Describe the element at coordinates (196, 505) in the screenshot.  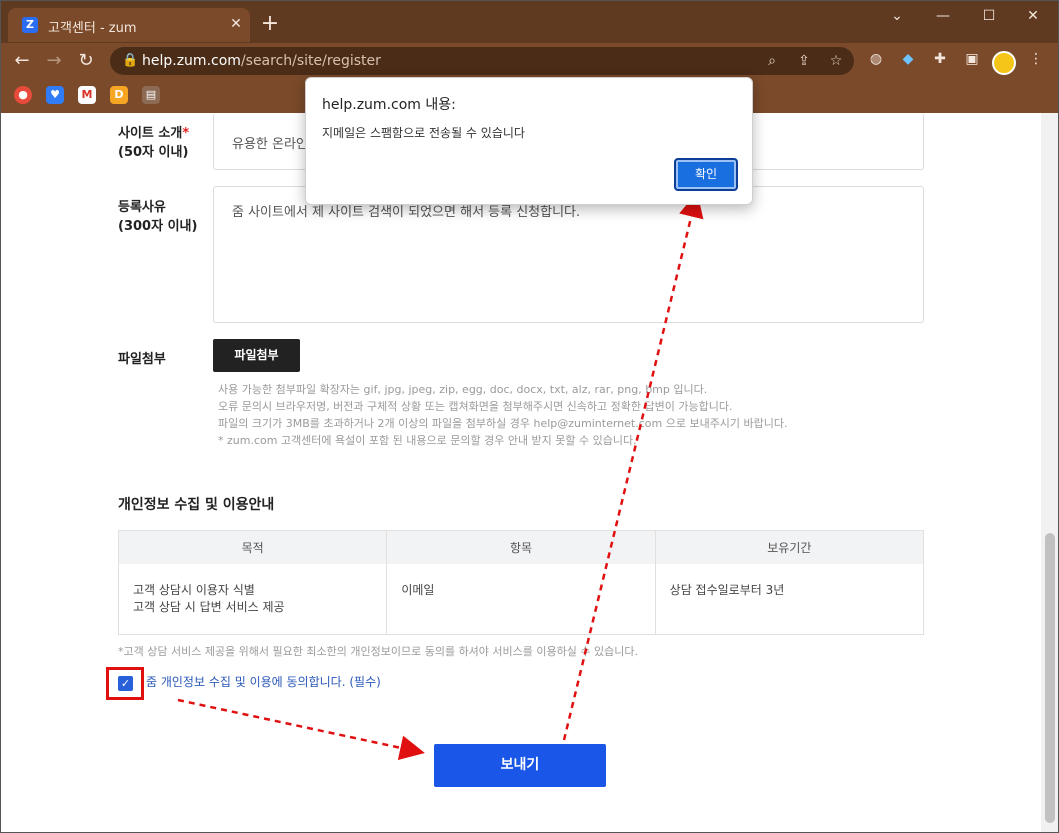
I see `privacy-section-title: 개인정보 수집 및 이용안내` at that location.